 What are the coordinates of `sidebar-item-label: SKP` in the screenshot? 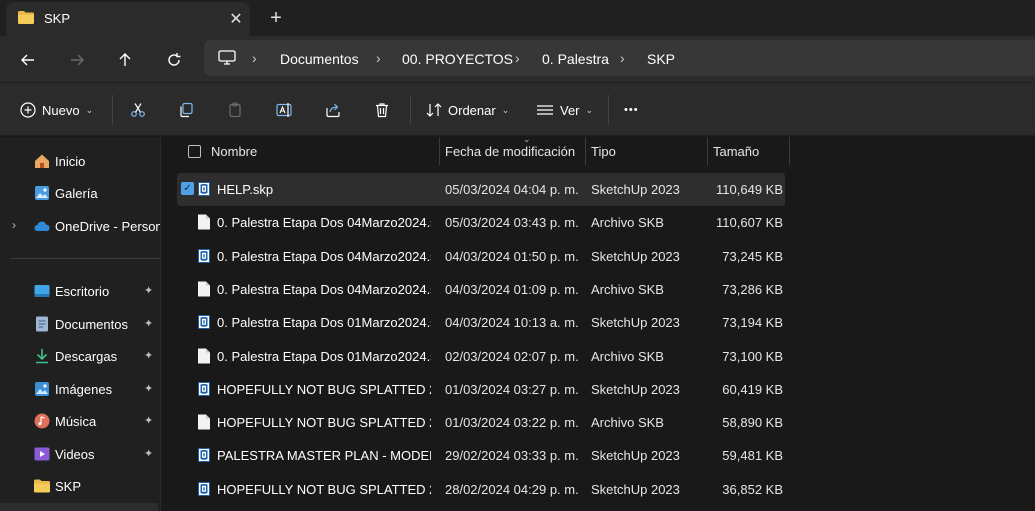 It's located at (68, 486).